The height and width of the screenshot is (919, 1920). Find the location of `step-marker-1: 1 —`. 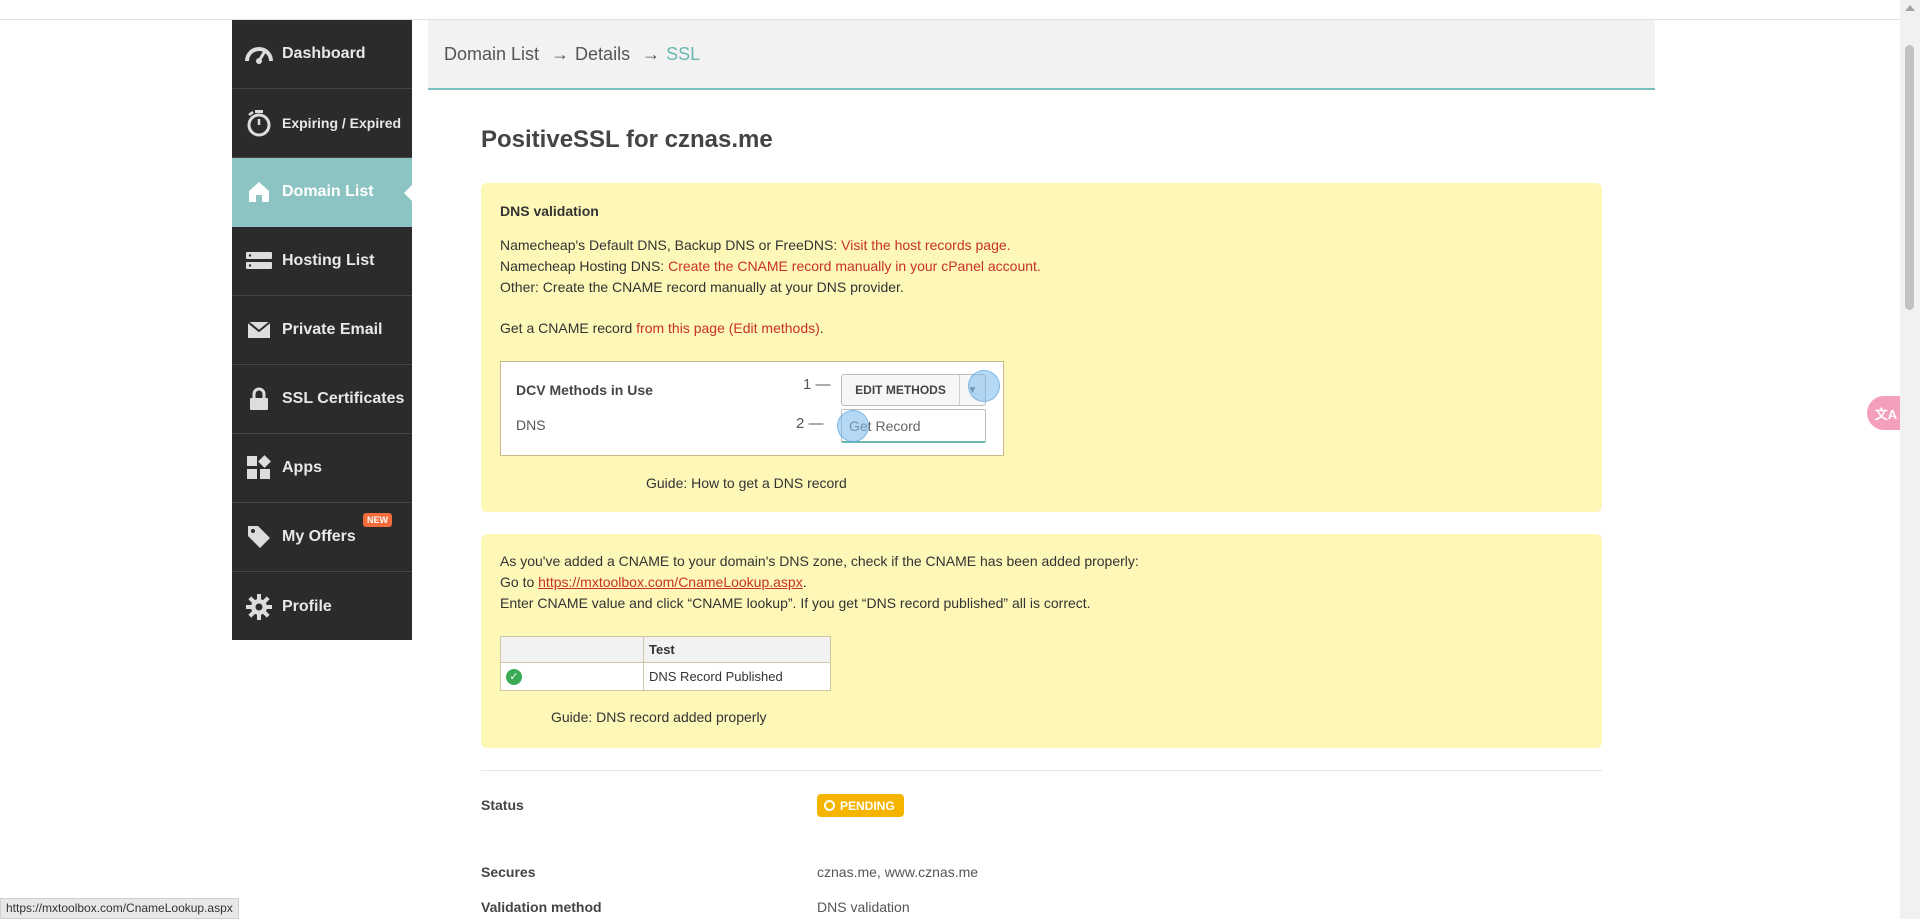

step-marker-1: 1 — is located at coordinates (817, 384).